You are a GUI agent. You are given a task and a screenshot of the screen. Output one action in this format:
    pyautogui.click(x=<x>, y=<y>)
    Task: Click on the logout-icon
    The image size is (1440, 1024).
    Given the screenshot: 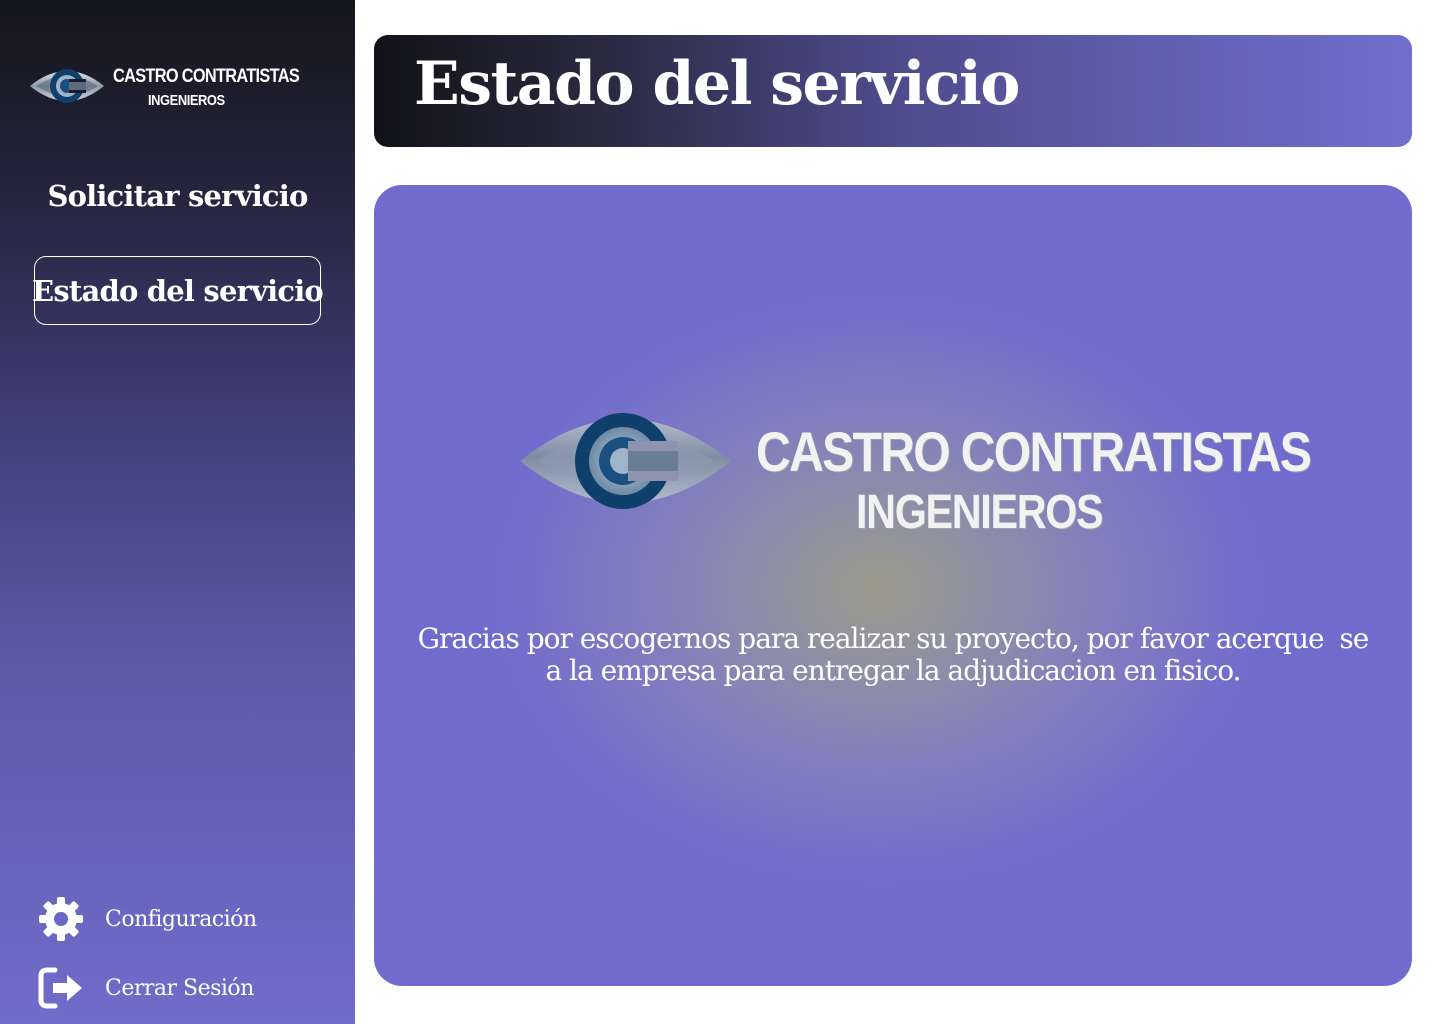 What is the action you would take?
    pyautogui.click(x=61, y=988)
    